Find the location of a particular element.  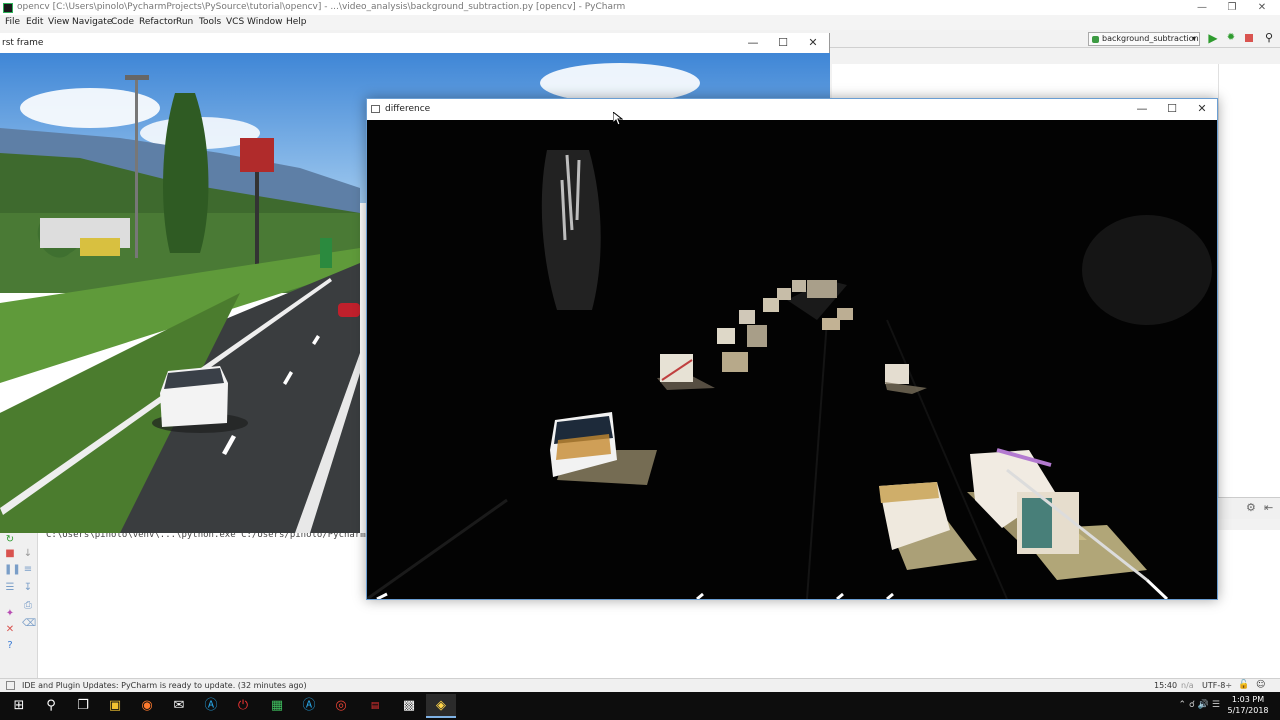

rerun-icon: ↻ is located at coordinates (10, 540).